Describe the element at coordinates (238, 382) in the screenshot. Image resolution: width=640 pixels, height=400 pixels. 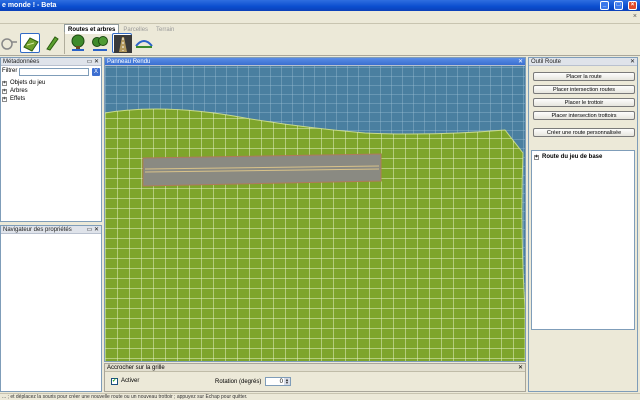
I see `rotation-label: Rotation (degrés)` at that location.